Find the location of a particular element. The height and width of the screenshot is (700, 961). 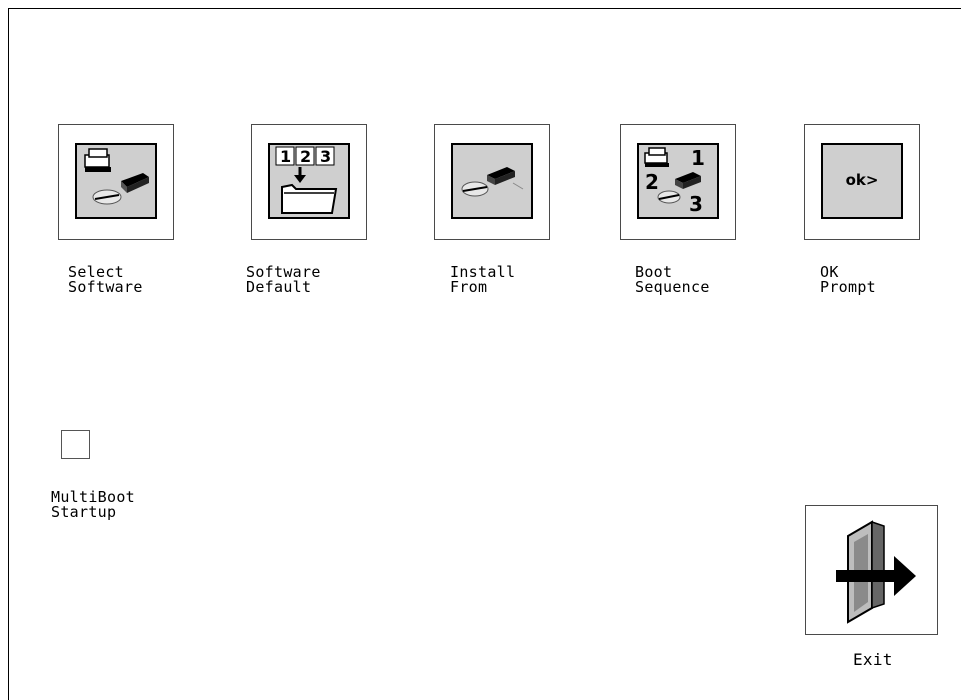

boot-sequence-button: 1 2 3 is located at coordinates (678, 182).